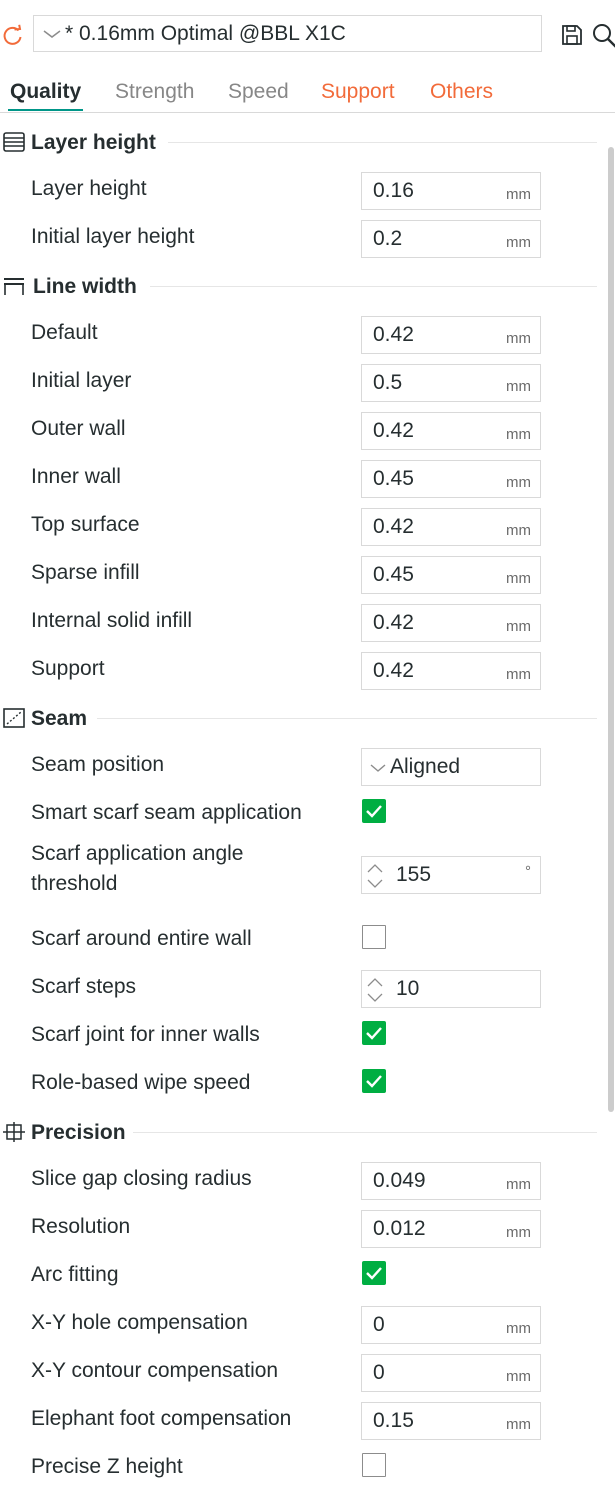 The image size is (615, 1496). Describe the element at coordinates (425, 766) in the screenshot. I see `field-value: Aligned` at that location.